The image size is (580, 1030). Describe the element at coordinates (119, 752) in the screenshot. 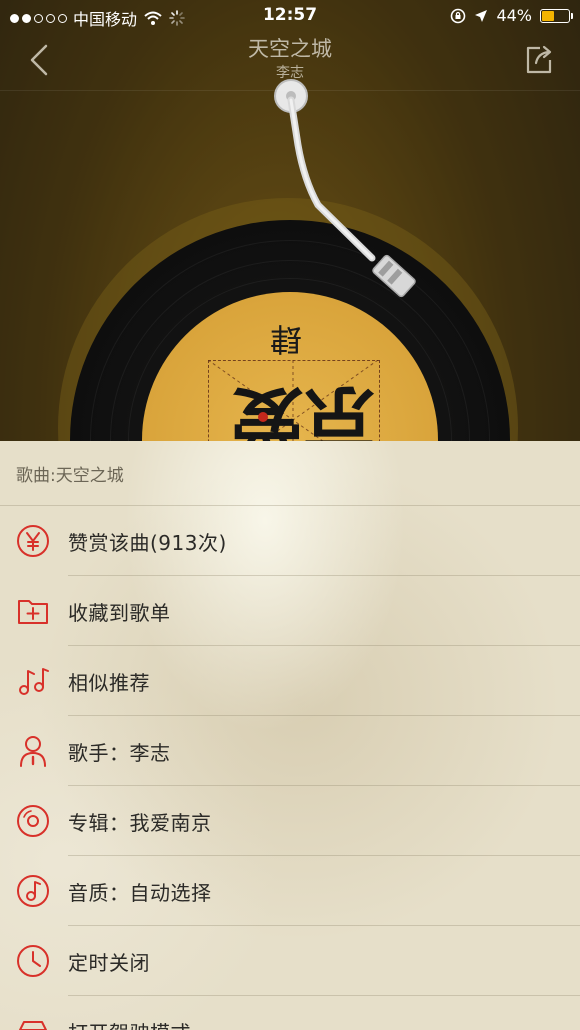

I see `menu-item-label: 歌手：李志` at that location.